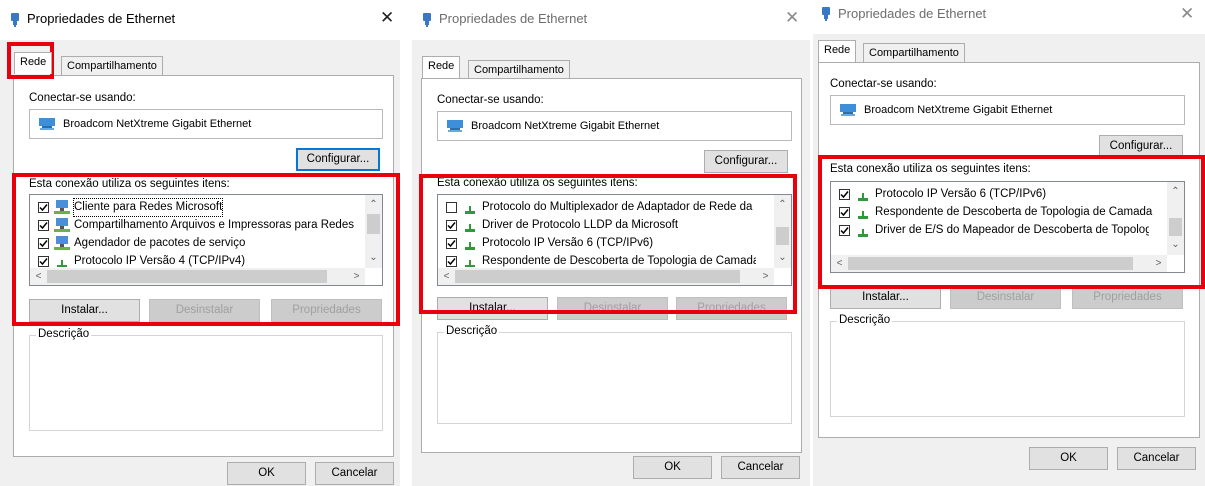  What do you see at coordinates (614, 126) in the screenshot?
I see `adapter-box: Broadcom NetXtreme Gigabit Ethernet` at bounding box center [614, 126].